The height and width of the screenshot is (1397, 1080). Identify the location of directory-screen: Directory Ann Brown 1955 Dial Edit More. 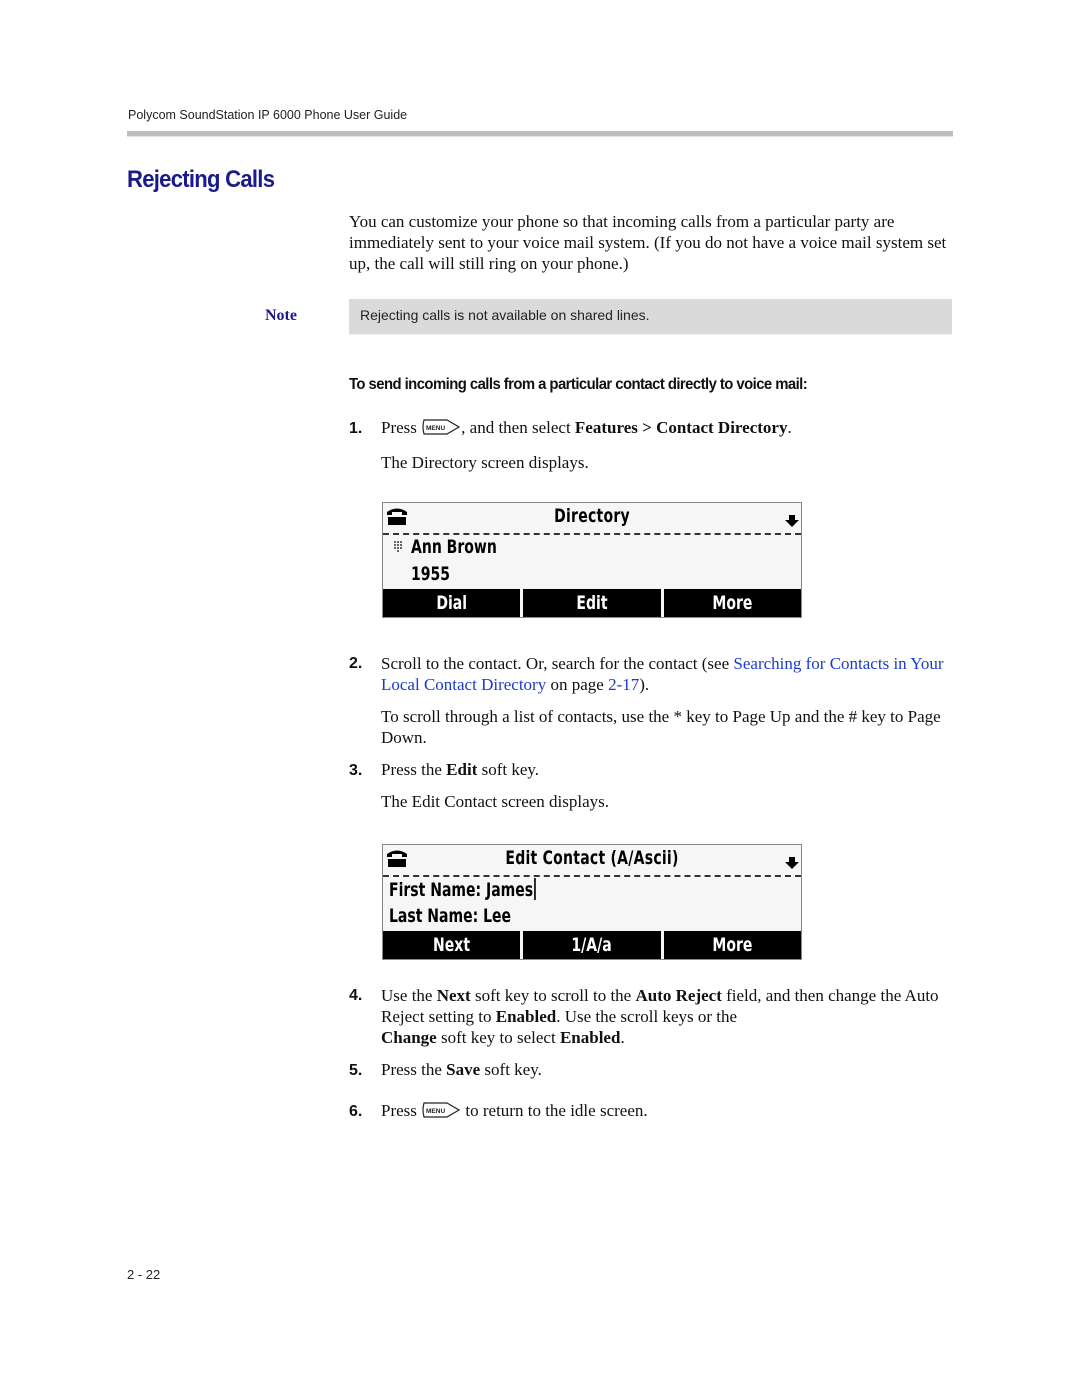
(592, 560).